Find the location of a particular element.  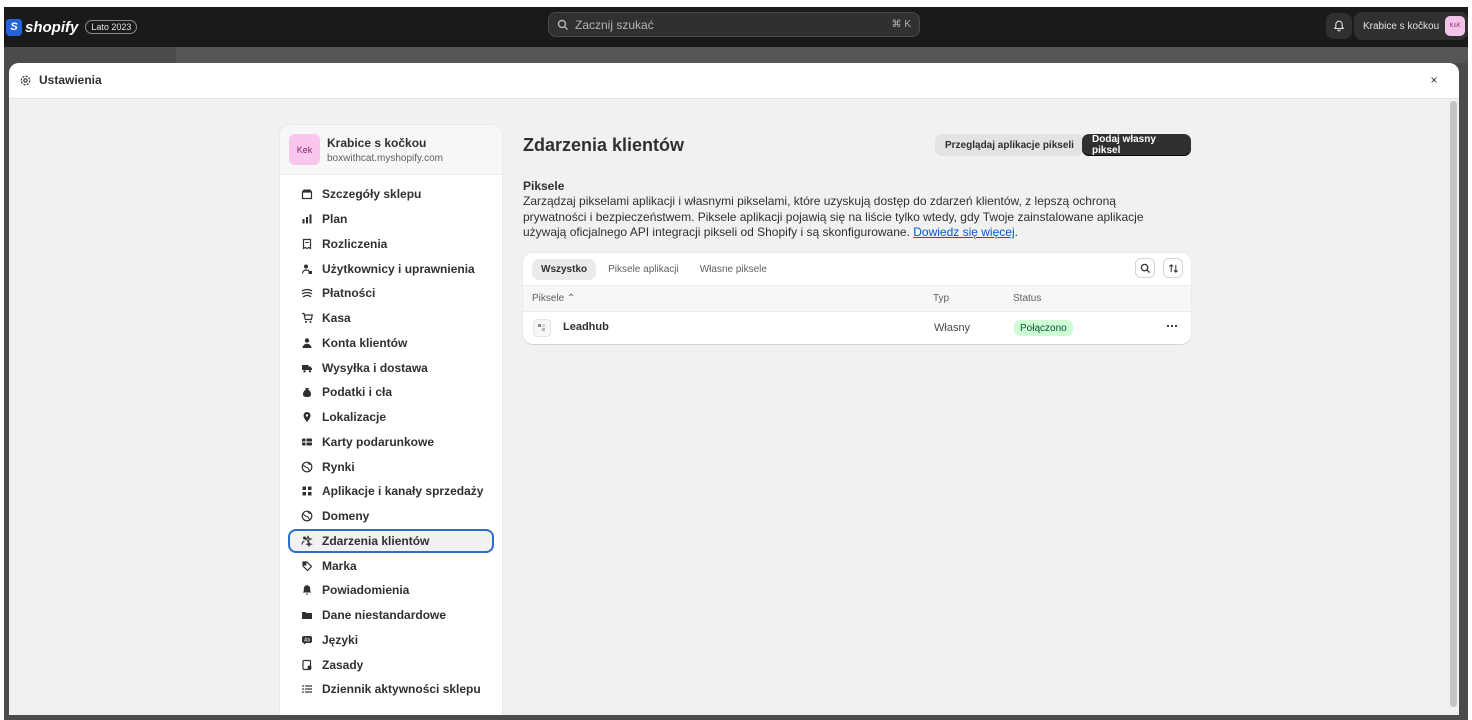

sidebar-item-powiadomienia: Powiadomienia is located at coordinates (391, 590).